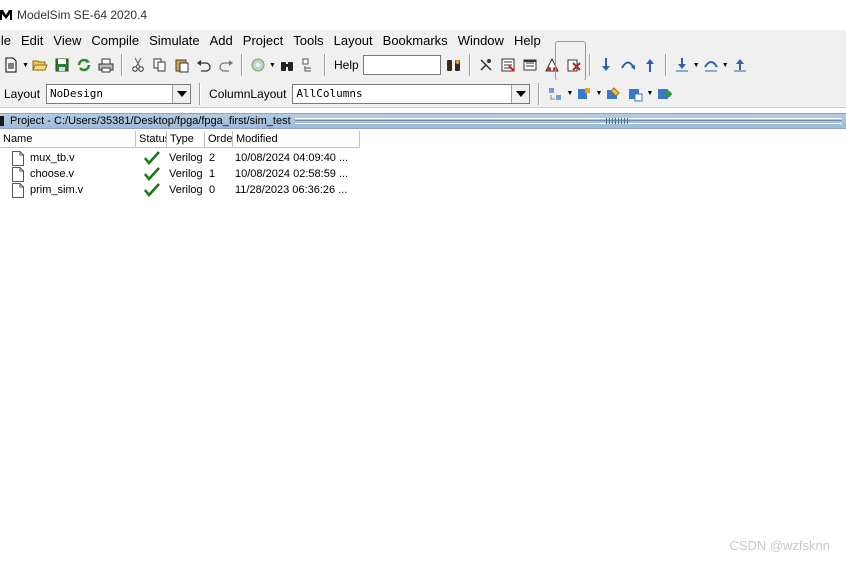  I want to click on menu-compile: Compile, so click(115, 40).